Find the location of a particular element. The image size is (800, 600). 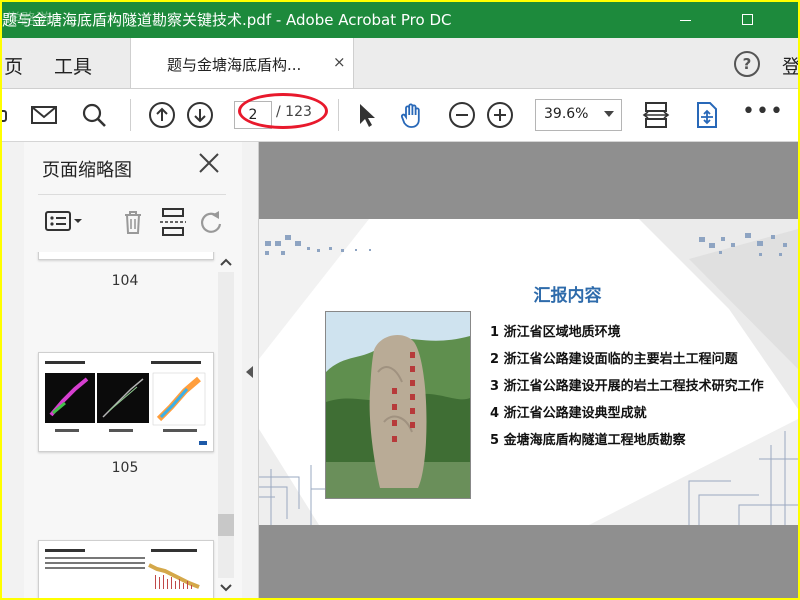

trash-icon is located at coordinates (133, 222).